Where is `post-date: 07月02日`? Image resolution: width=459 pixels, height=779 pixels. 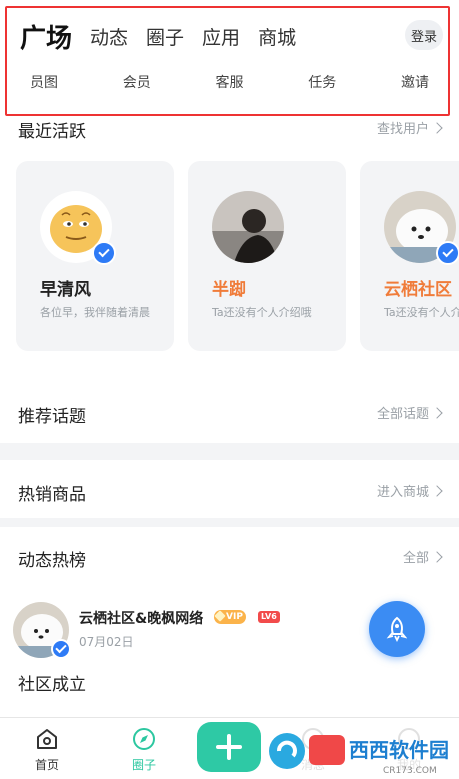 post-date: 07月02日 is located at coordinates (106, 642).